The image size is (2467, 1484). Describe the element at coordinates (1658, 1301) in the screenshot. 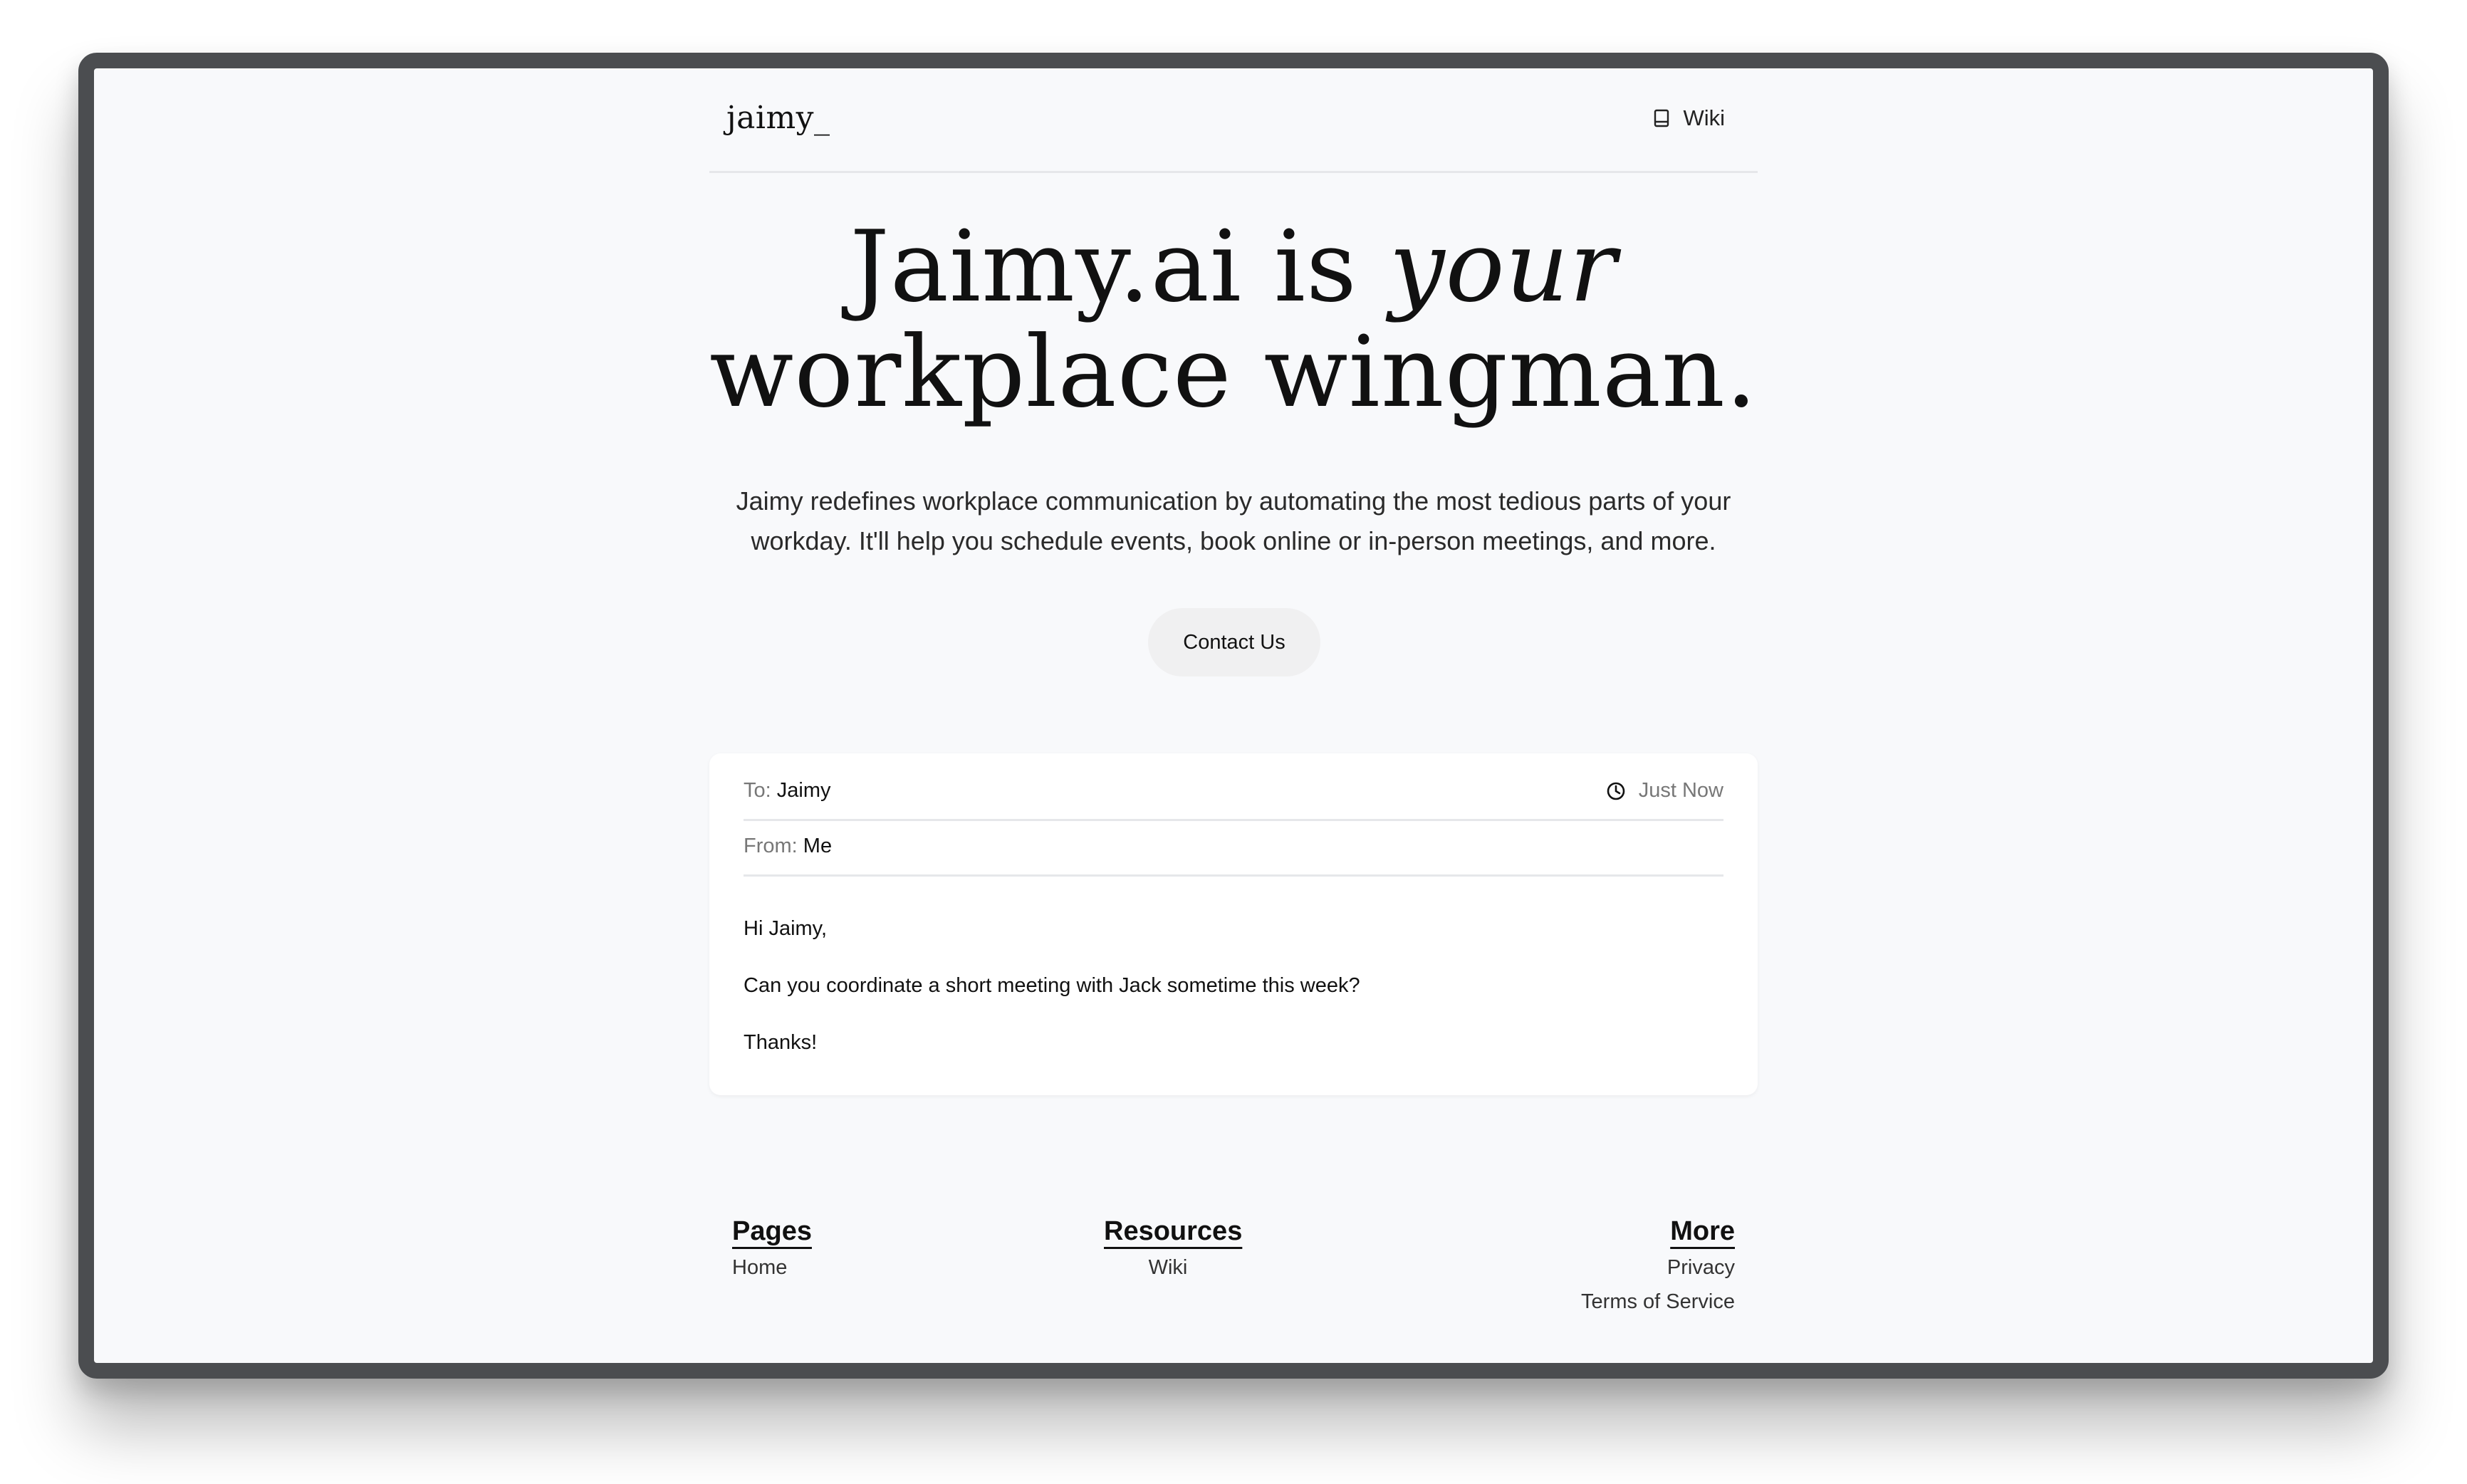

I see `footer-link-terms: Terms of Service` at that location.